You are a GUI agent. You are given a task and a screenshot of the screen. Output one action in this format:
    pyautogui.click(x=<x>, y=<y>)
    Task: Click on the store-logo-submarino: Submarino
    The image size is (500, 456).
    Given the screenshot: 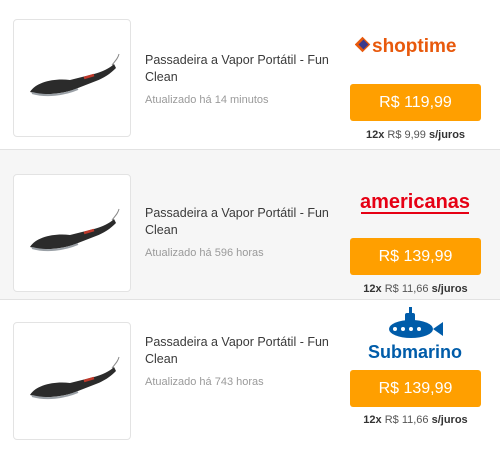 What is the action you would take?
    pyautogui.click(x=415, y=333)
    